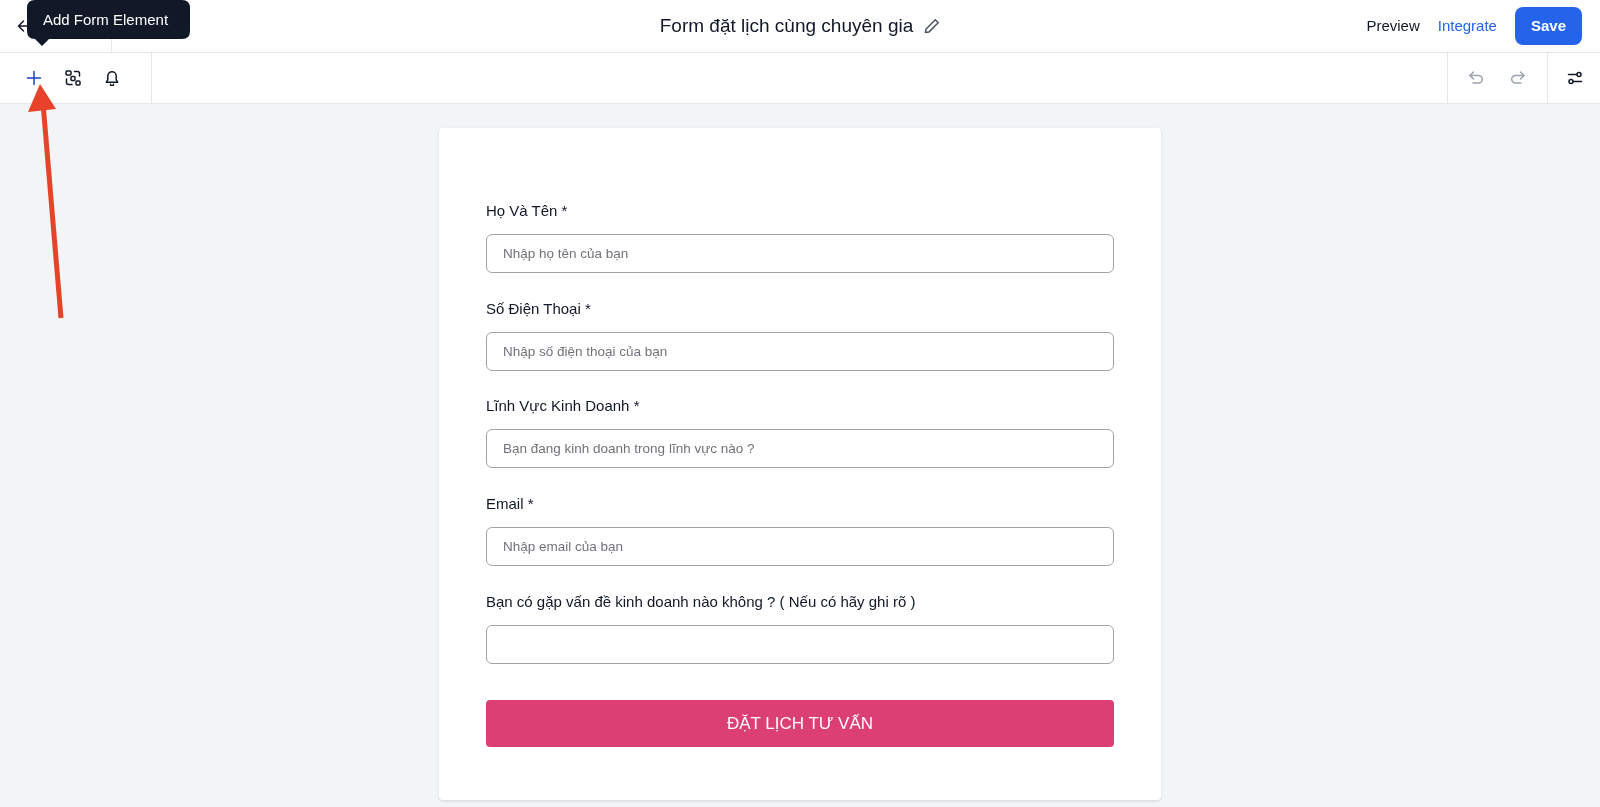  What do you see at coordinates (1393, 26) in the screenshot?
I see `preview-button: Preview` at bounding box center [1393, 26].